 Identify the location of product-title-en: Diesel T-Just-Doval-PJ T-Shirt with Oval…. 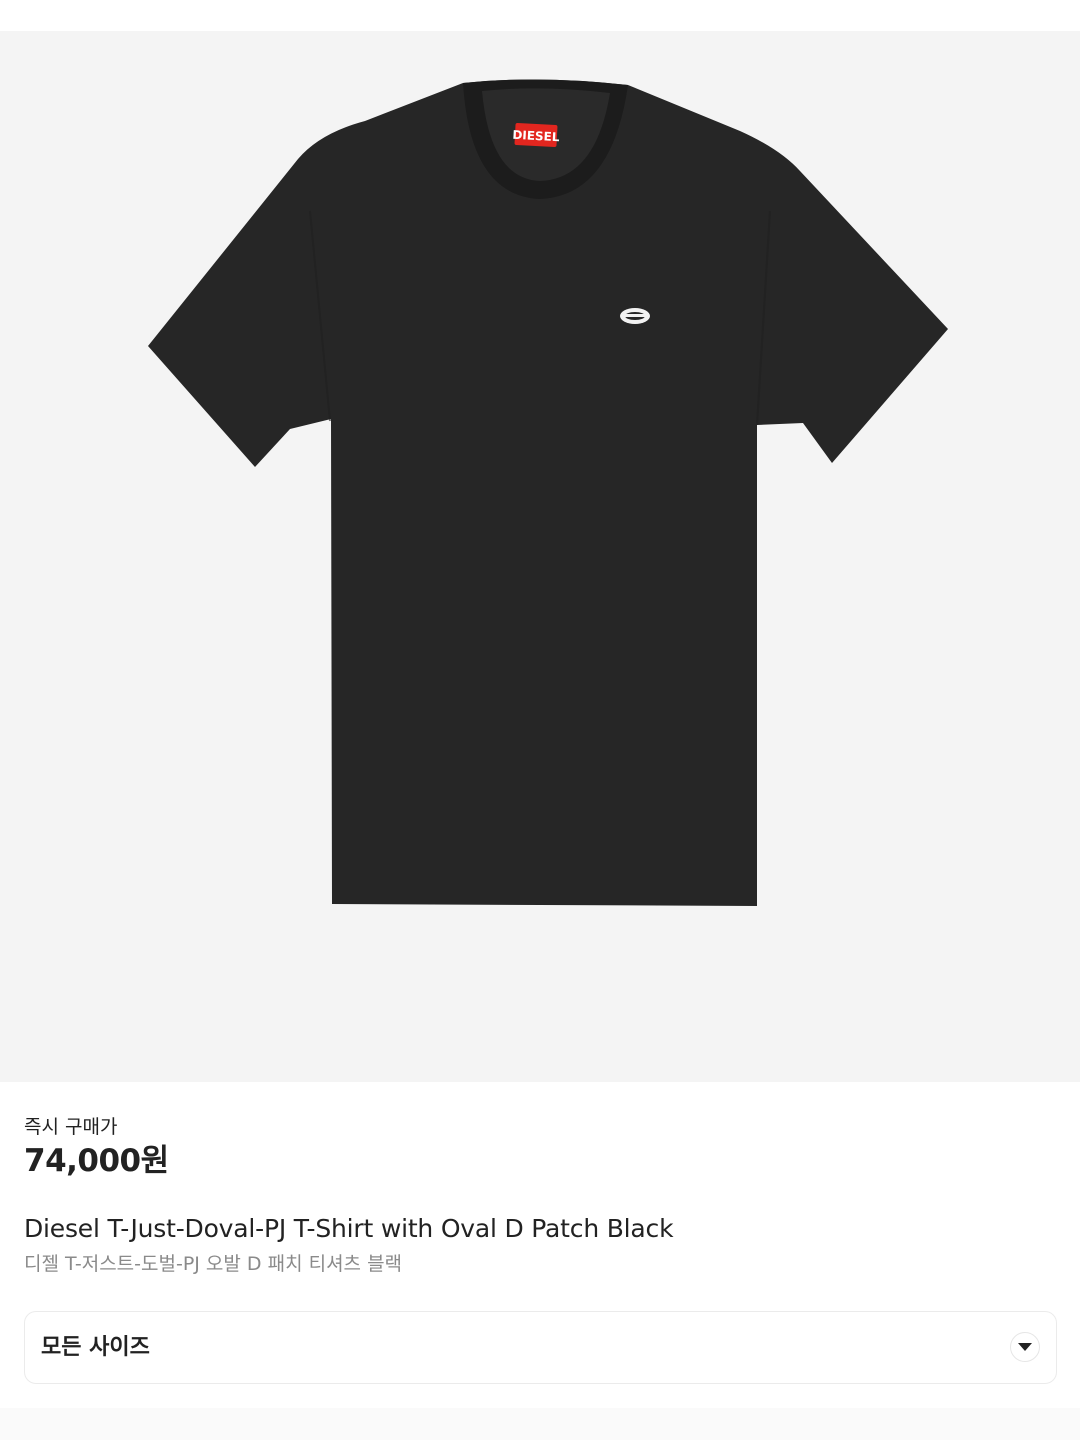
(349, 1228).